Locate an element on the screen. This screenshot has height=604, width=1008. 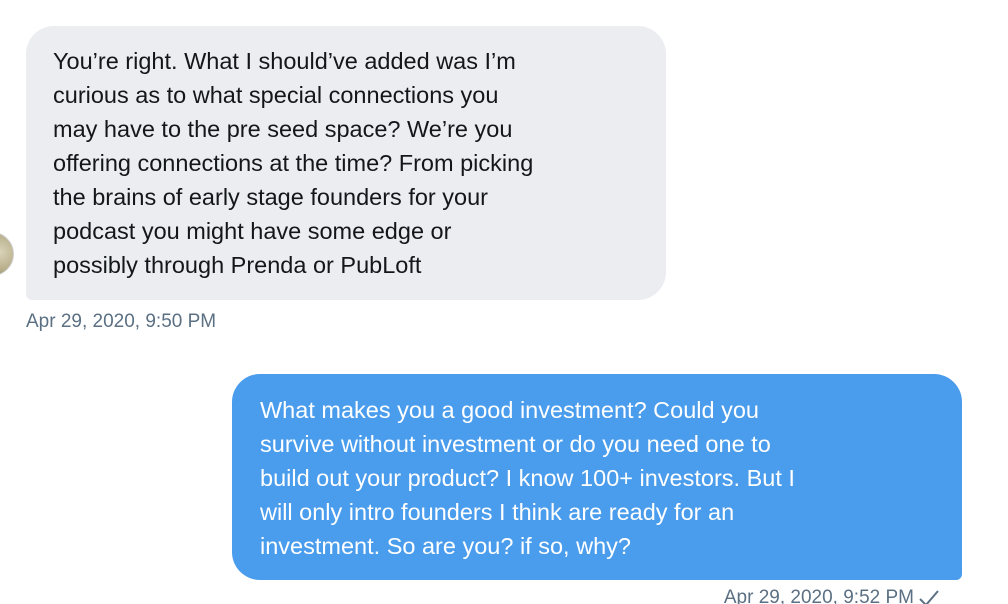
checkmark-icon is located at coordinates (929, 597).